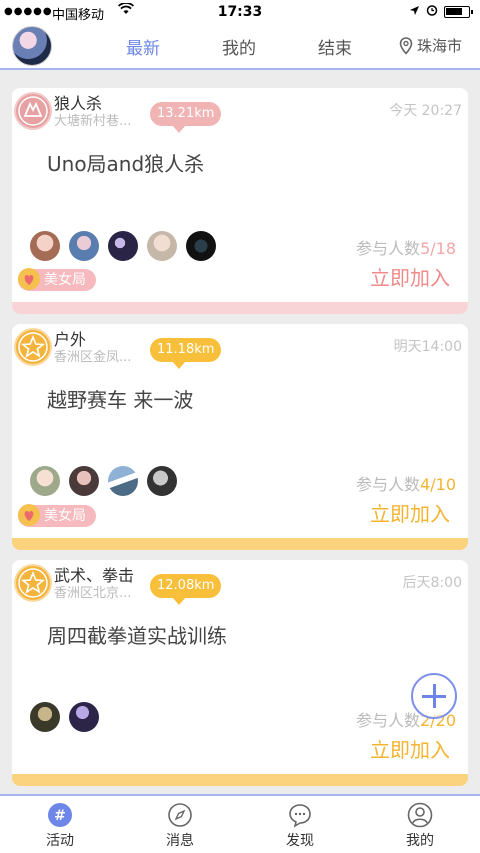 The width and height of the screenshot is (480, 853). Describe the element at coordinates (33, 111) in the screenshot. I see `werewolf-category-icon` at that location.